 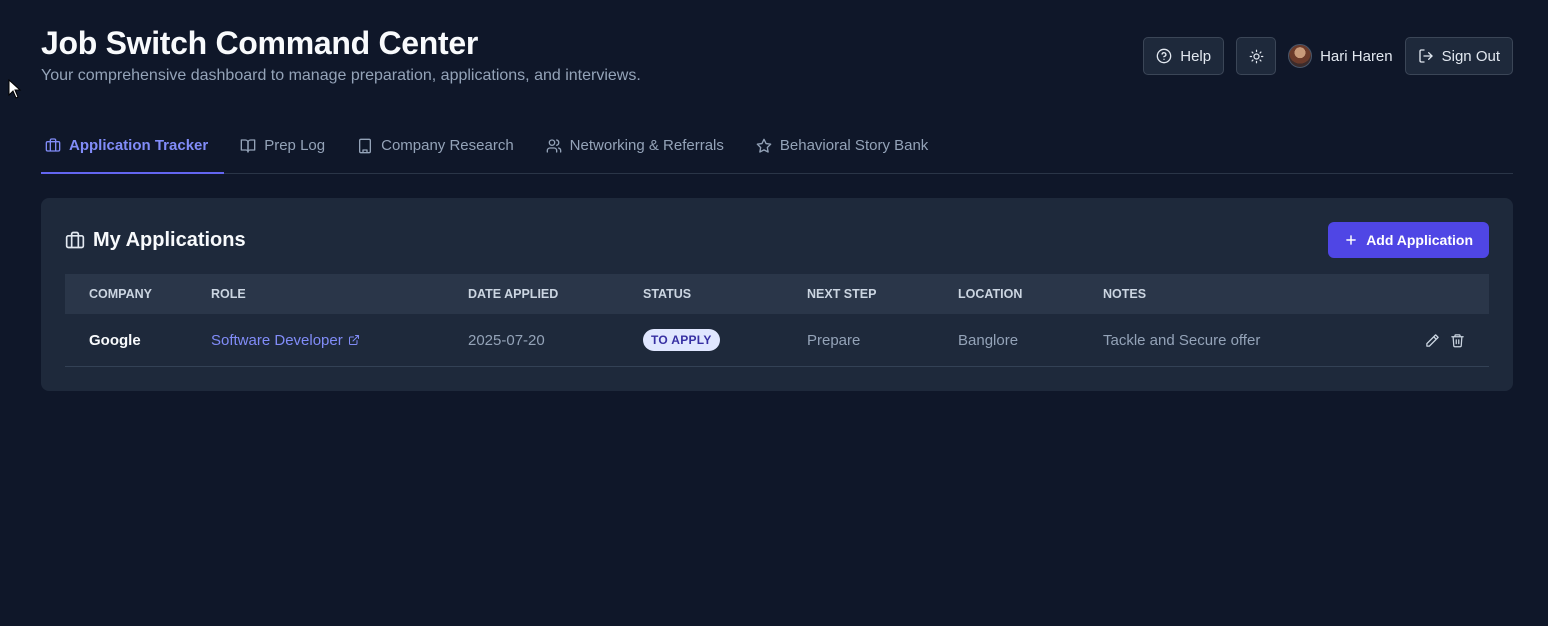 I want to click on tab-label: Behavioral Story Bank, so click(x=854, y=145).